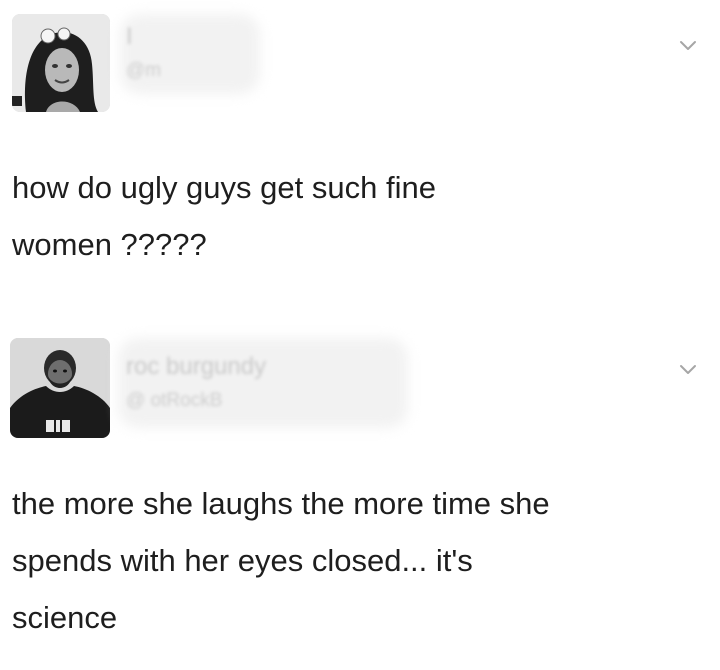 The width and height of the screenshot is (720, 670). Describe the element at coordinates (224, 187) in the screenshot. I see `tweet-text-line: how do ugly guys get such fine` at that location.